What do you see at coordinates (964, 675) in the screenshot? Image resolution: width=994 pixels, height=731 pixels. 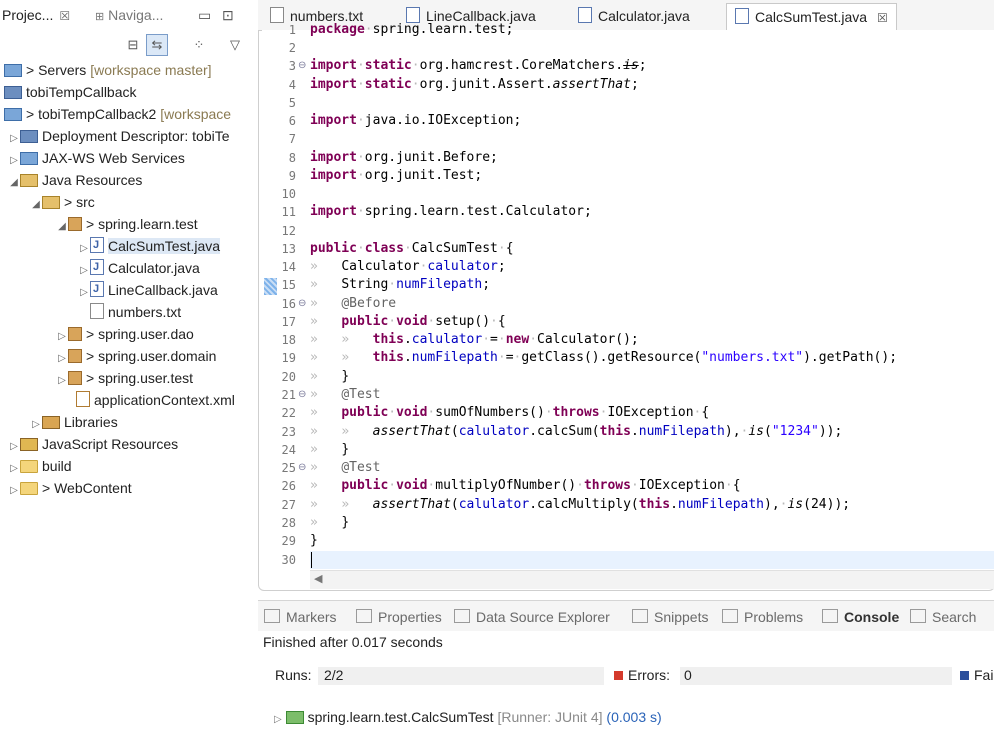 I see `failure-icon` at bounding box center [964, 675].